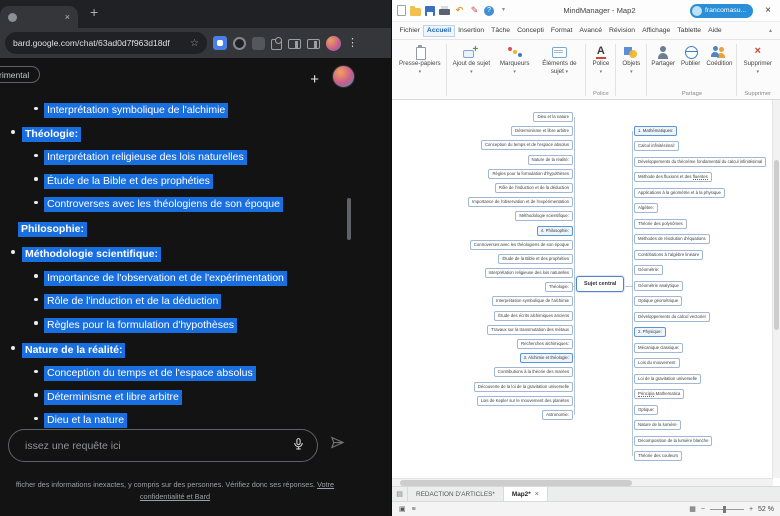 The image size is (780, 516). What do you see at coordinates (239, 43) in the screenshot?
I see `extension-circle-icon` at bounding box center [239, 43].